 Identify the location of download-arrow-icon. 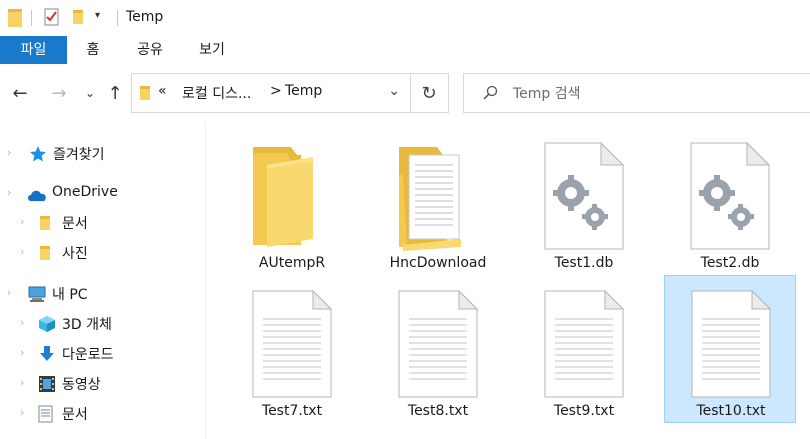
(47, 354).